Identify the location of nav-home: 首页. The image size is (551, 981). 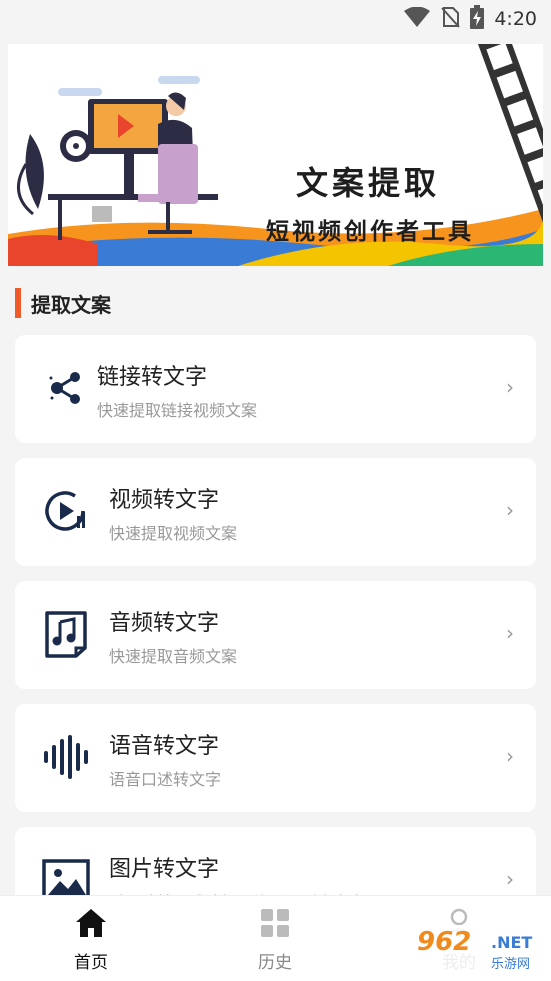
(91, 940).